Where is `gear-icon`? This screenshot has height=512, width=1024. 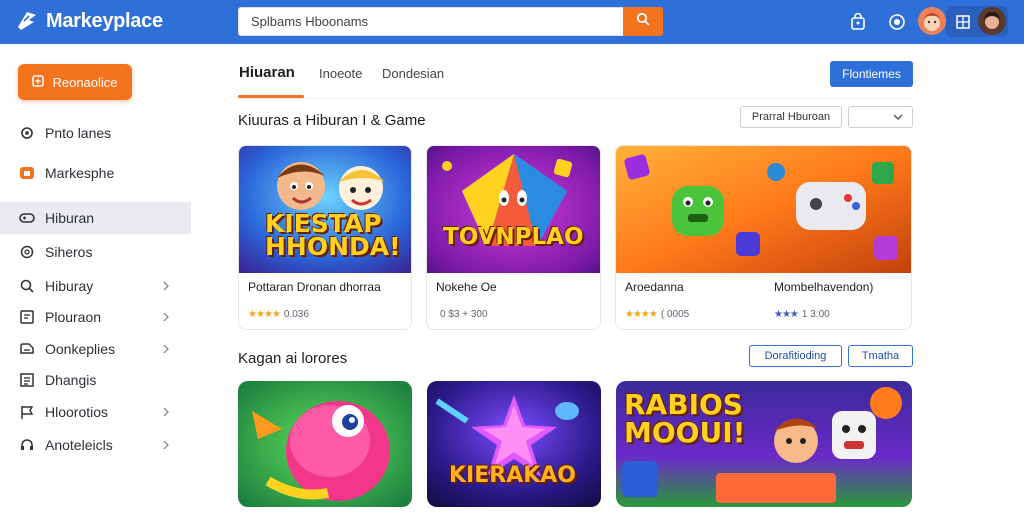 gear-icon is located at coordinates (27, 133).